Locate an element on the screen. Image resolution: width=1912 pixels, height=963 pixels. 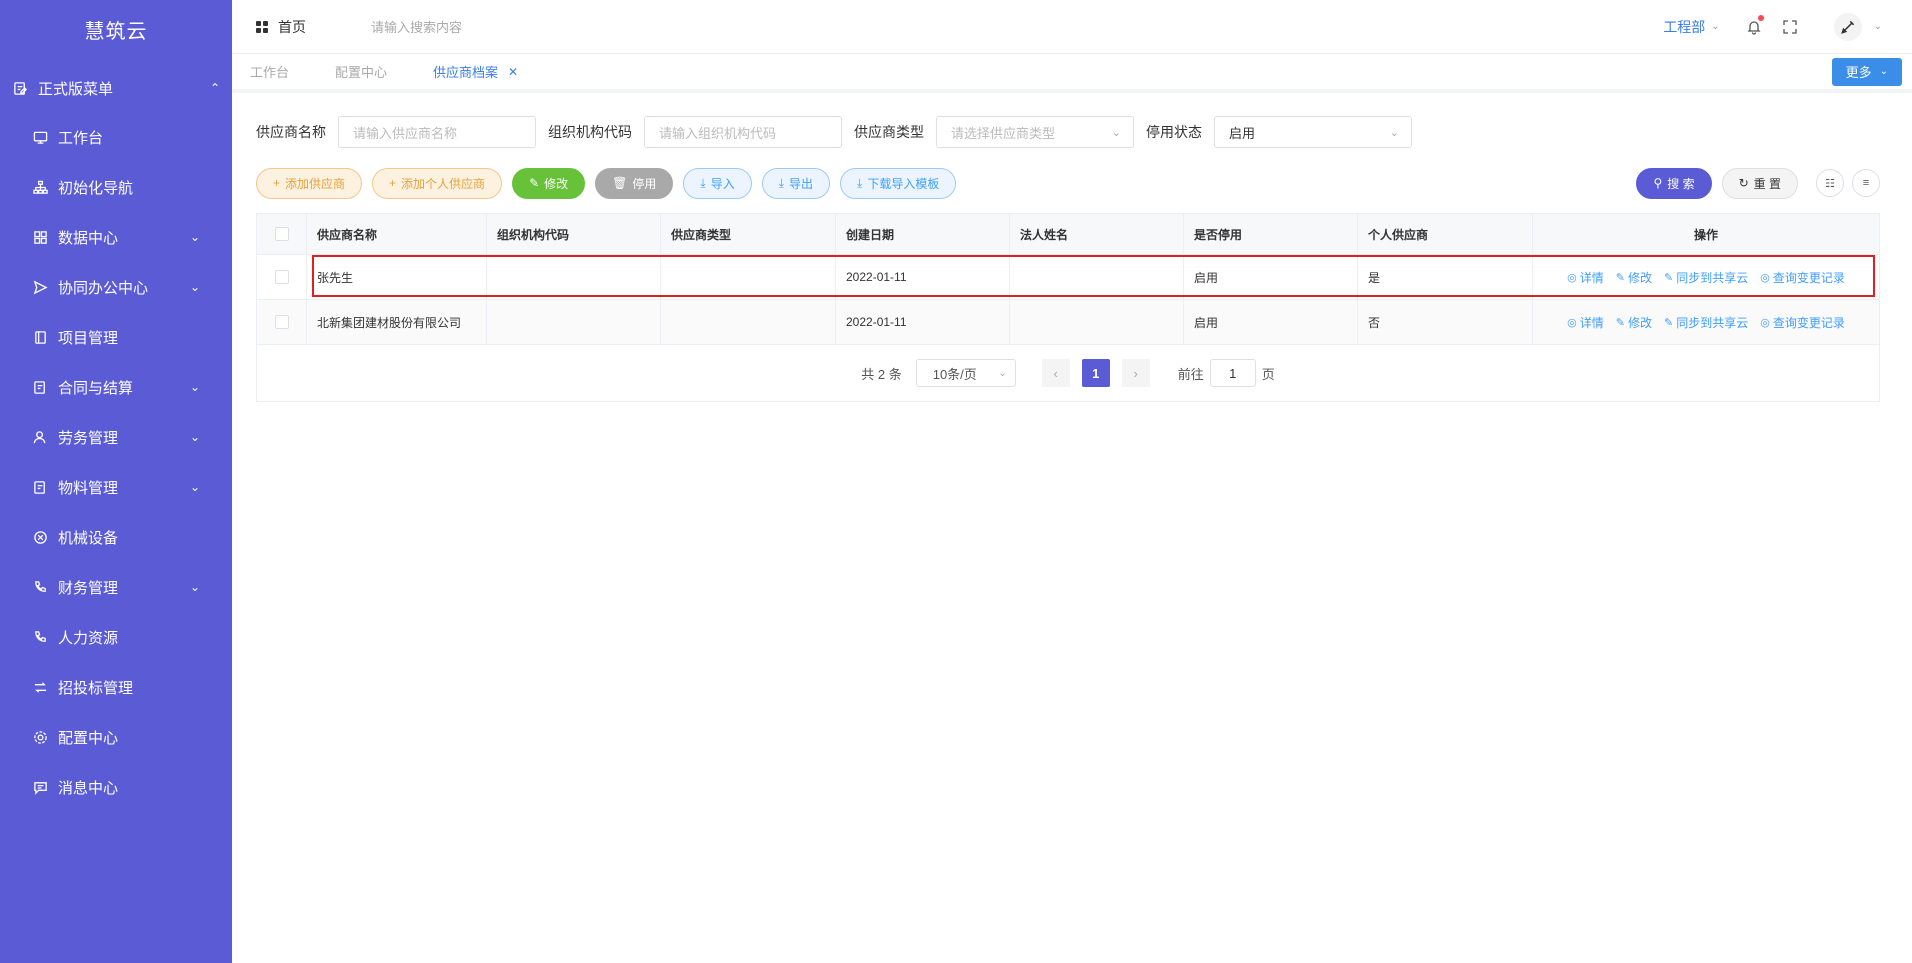
sidebar-item-collab-office: 协同办公中心 ⌄ is located at coordinates (116, 287).